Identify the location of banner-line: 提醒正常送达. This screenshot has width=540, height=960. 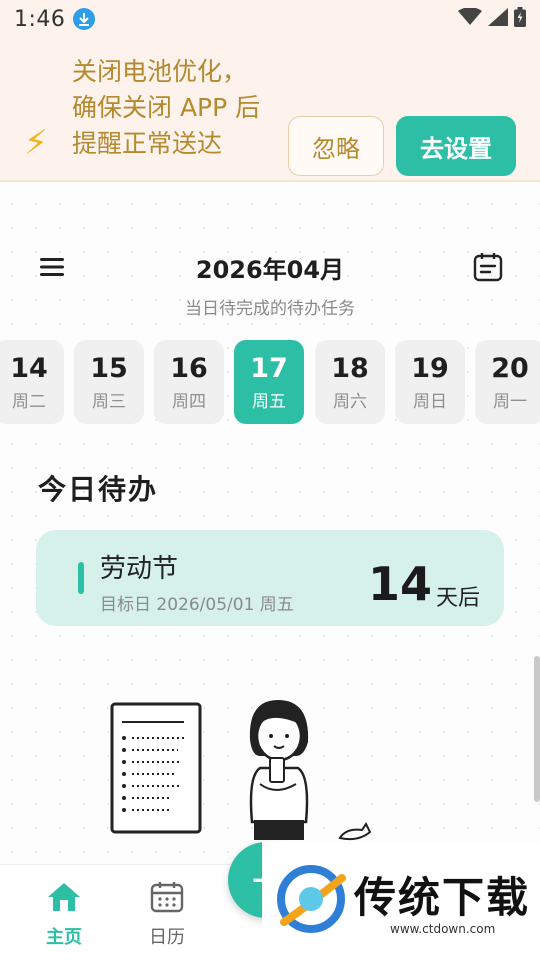
(147, 143).